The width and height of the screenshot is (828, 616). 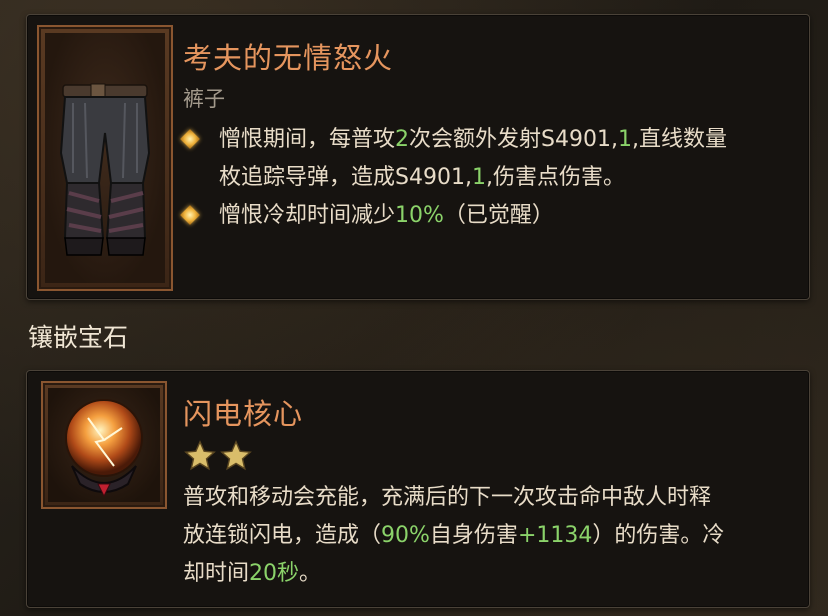 What do you see at coordinates (105, 169) in the screenshot?
I see `pants-icon` at bounding box center [105, 169].